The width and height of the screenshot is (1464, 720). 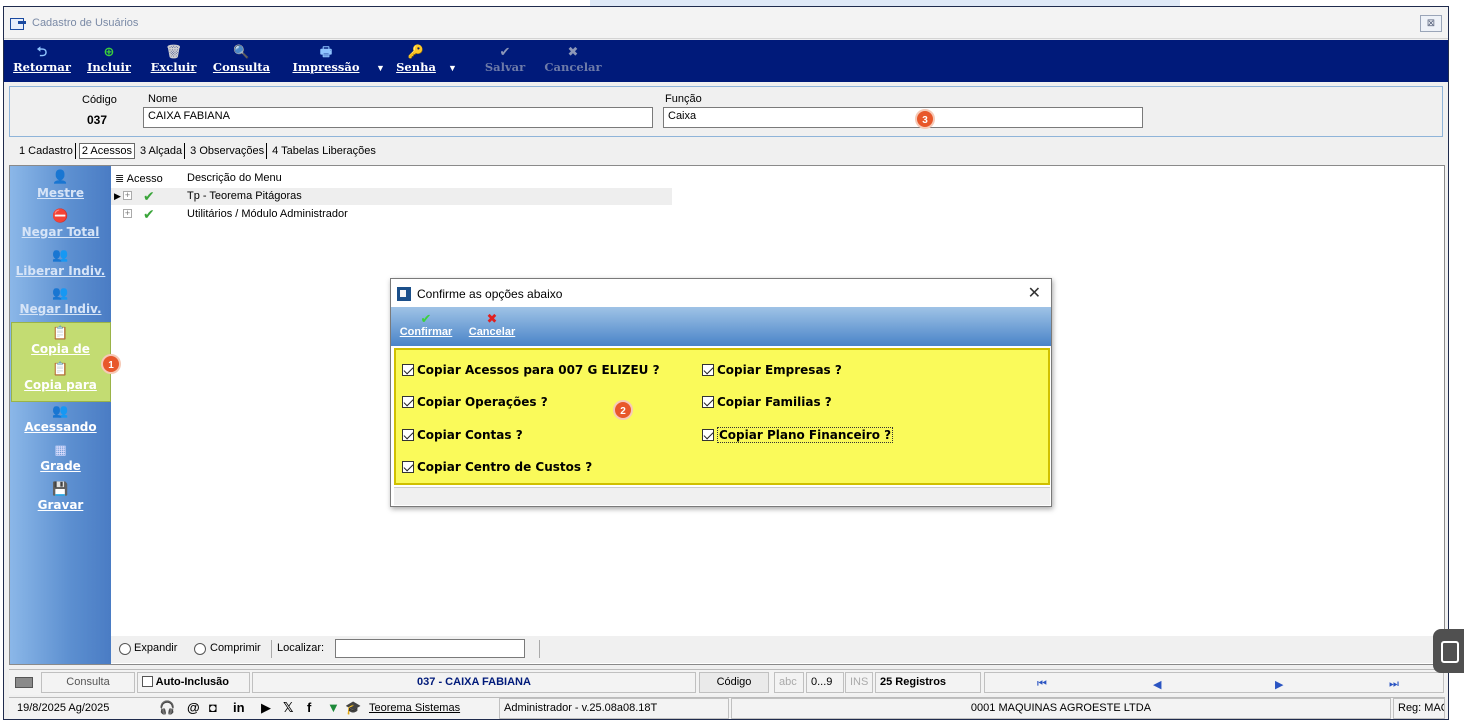 What do you see at coordinates (1157, 684) in the screenshot?
I see `previous-record-icon: ◀` at bounding box center [1157, 684].